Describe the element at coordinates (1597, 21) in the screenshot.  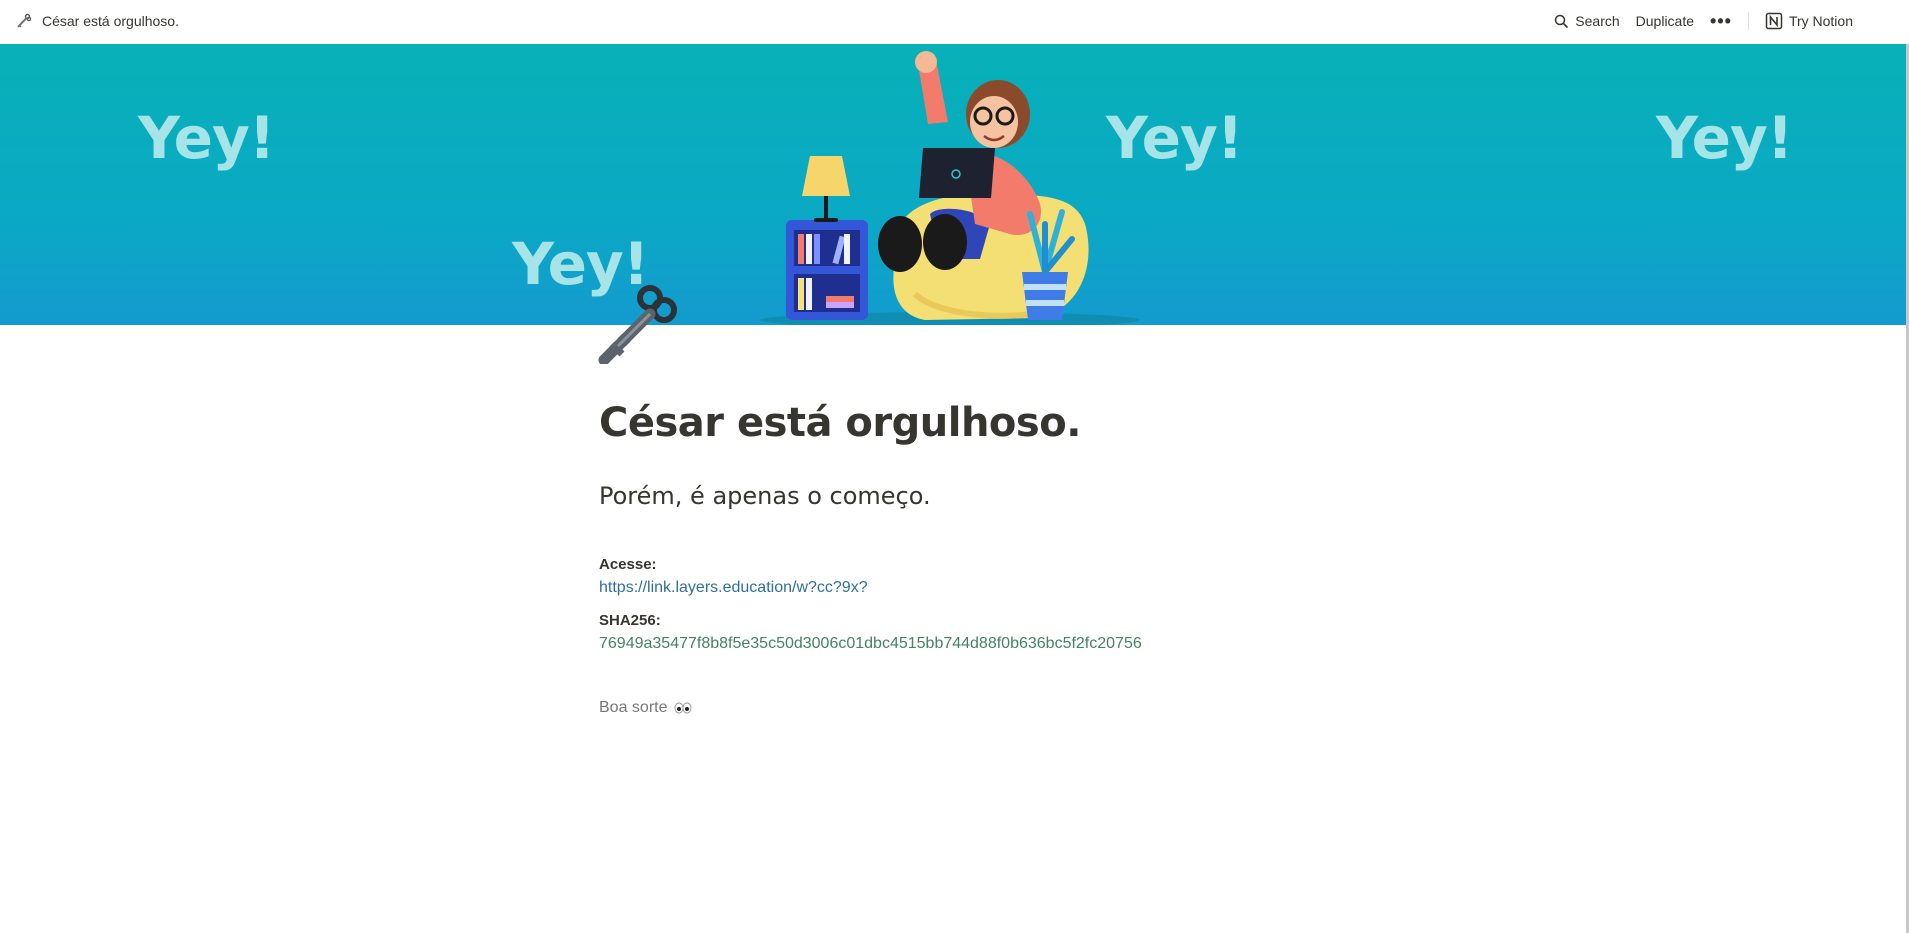
I see `search-label: Search` at that location.